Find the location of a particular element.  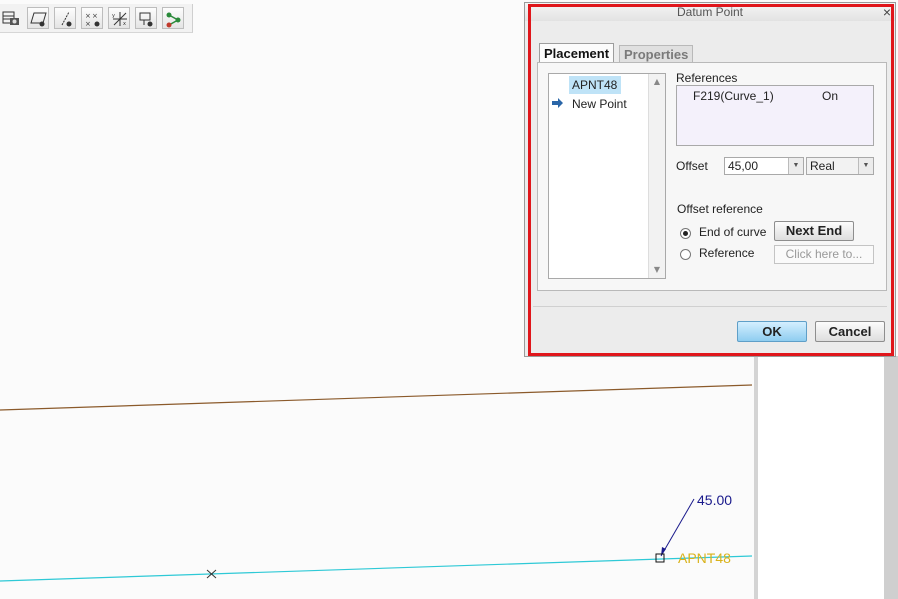

scroll-down-icon: ▼ is located at coordinates (657, 270).